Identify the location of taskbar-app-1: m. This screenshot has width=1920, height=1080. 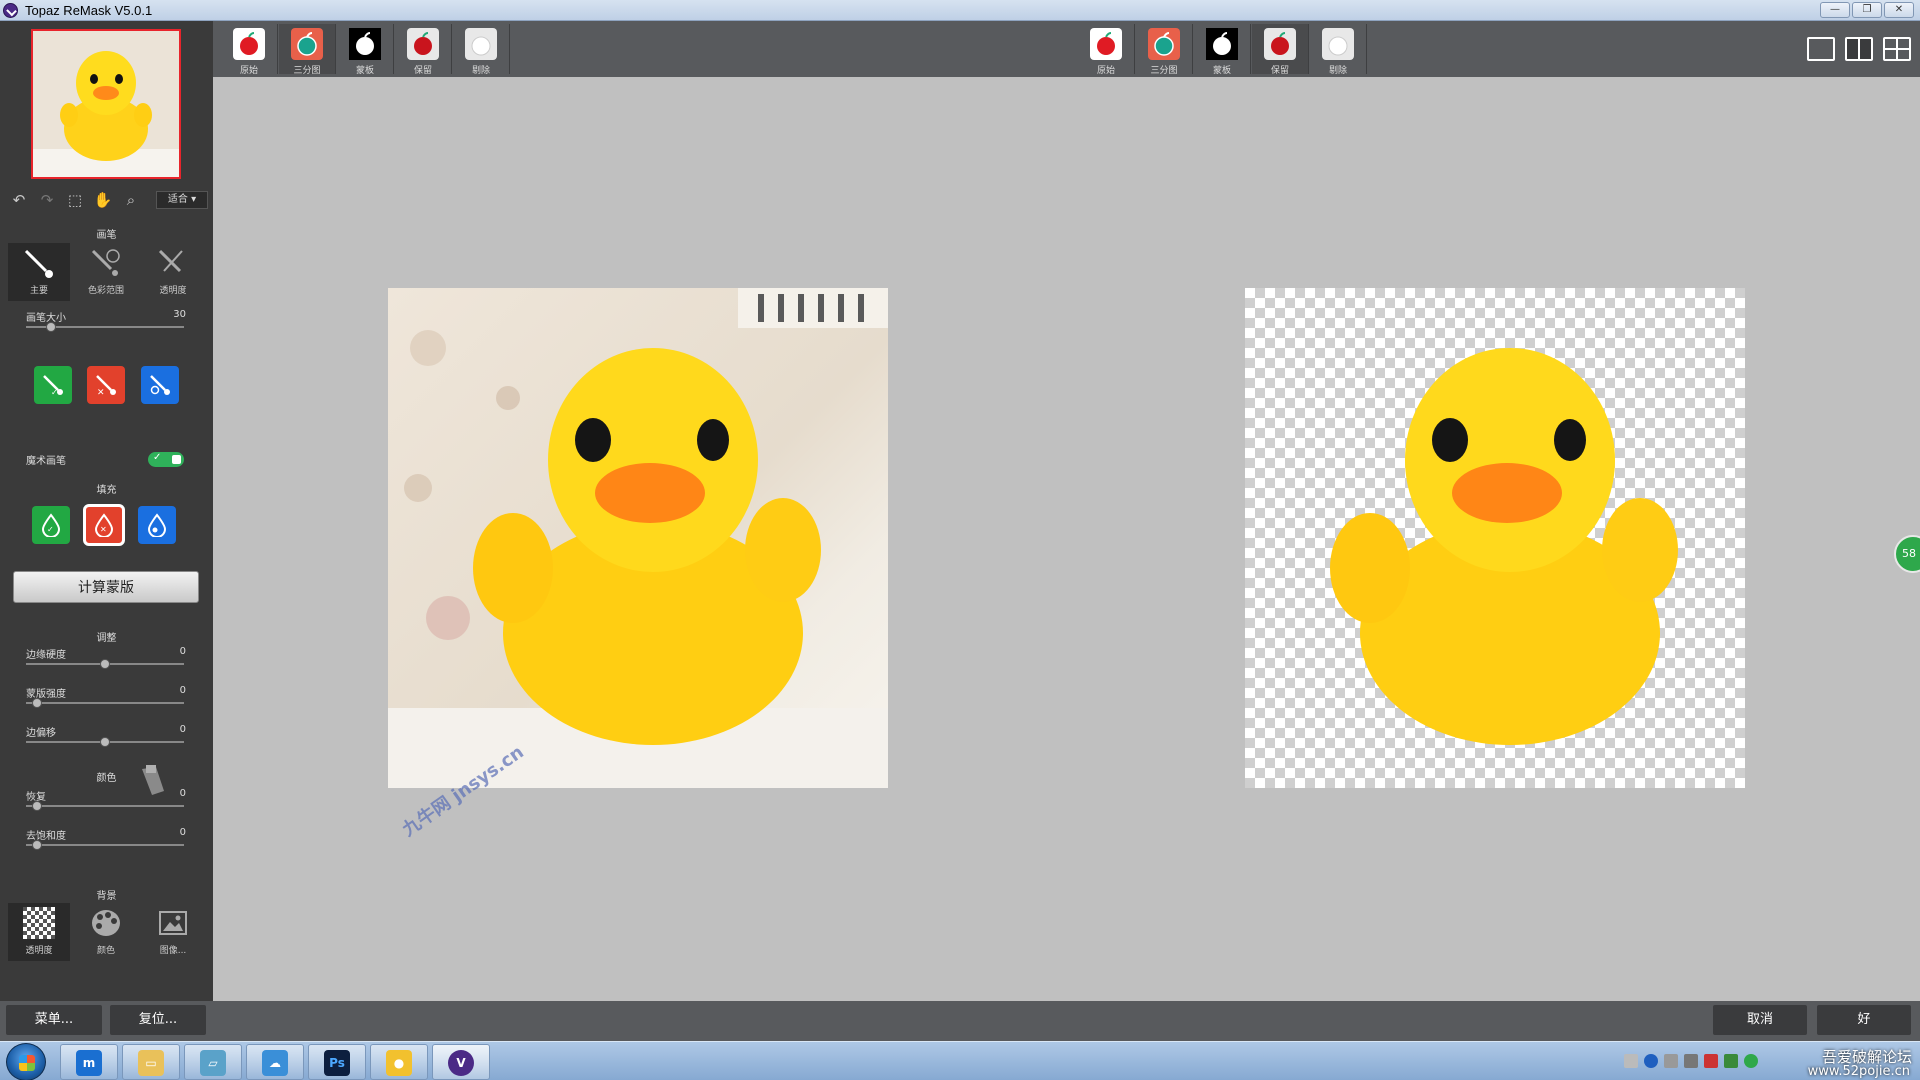
(89, 1062).